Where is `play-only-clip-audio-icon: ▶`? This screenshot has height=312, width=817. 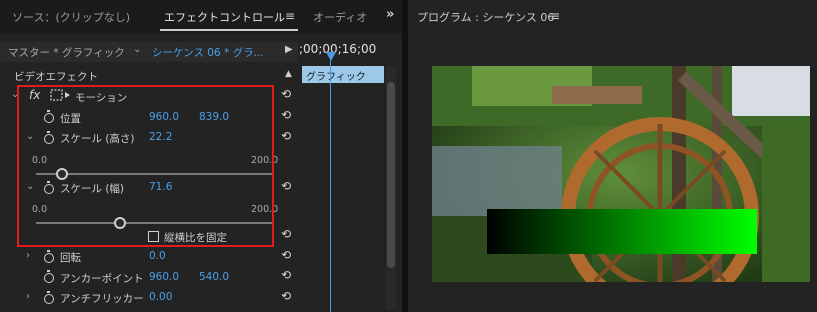 play-only-clip-audio-icon: ▶ is located at coordinates (289, 49).